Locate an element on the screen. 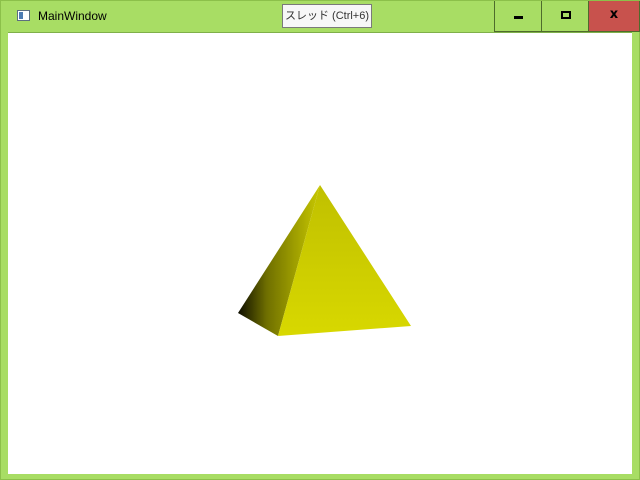 The width and height of the screenshot is (640, 480). window-icon is located at coordinates (23, 15).